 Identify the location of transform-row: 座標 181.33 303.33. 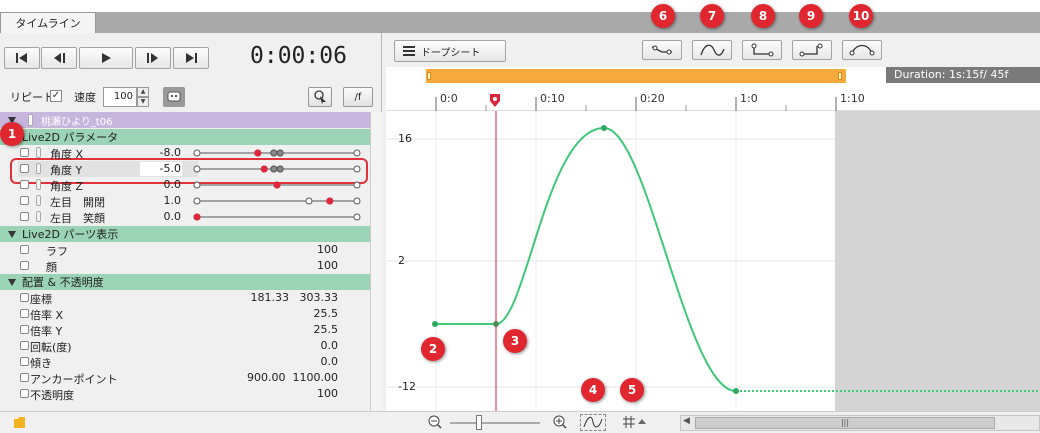
(185, 298).